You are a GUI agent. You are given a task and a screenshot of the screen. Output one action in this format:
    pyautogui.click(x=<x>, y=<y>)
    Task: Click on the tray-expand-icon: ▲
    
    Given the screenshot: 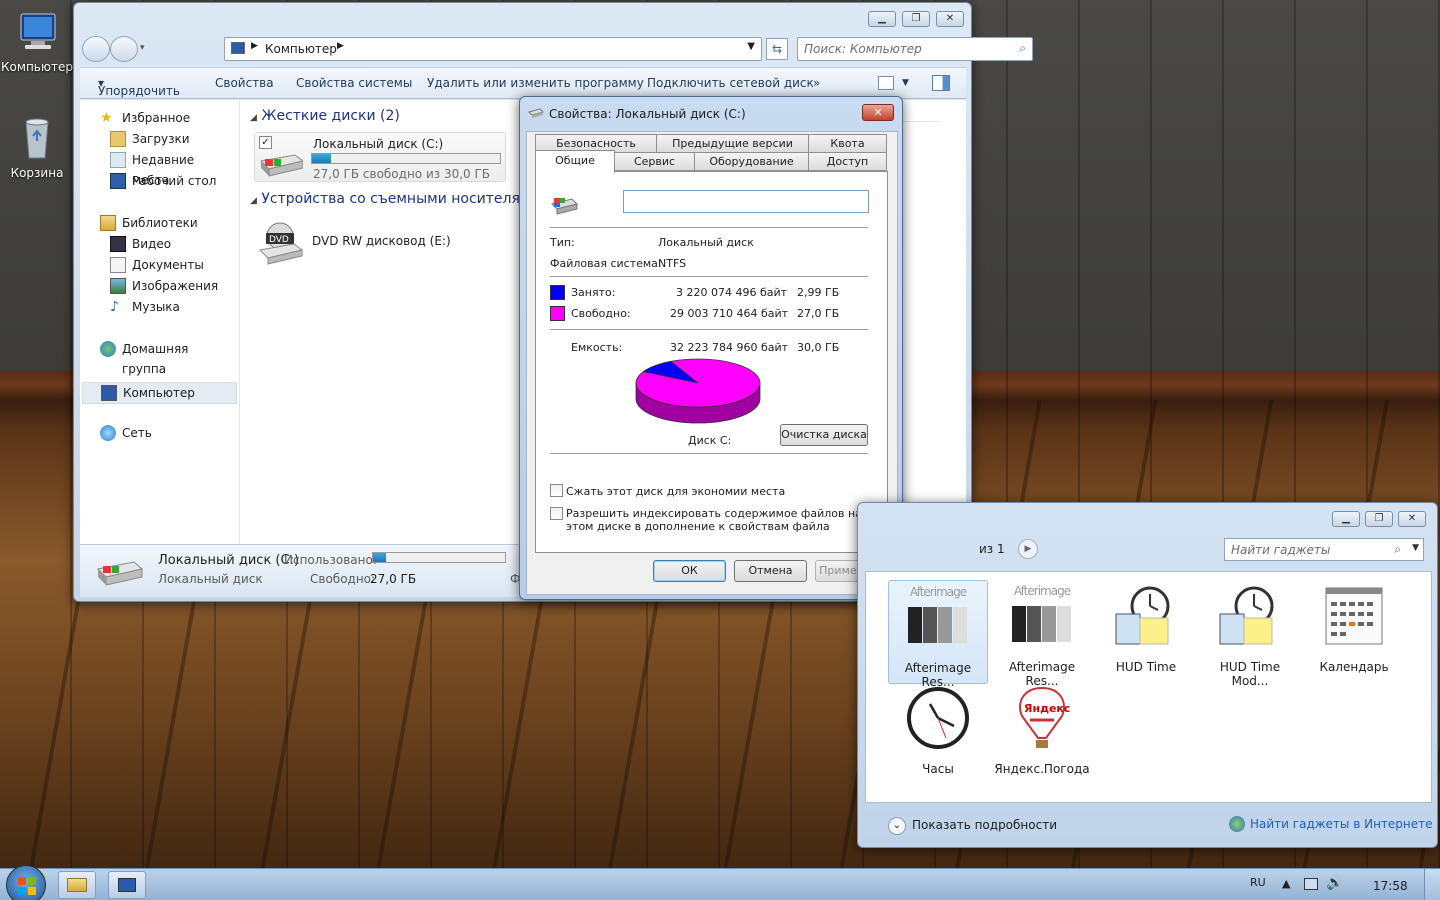 What is the action you would take?
    pyautogui.click(x=1286, y=883)
    